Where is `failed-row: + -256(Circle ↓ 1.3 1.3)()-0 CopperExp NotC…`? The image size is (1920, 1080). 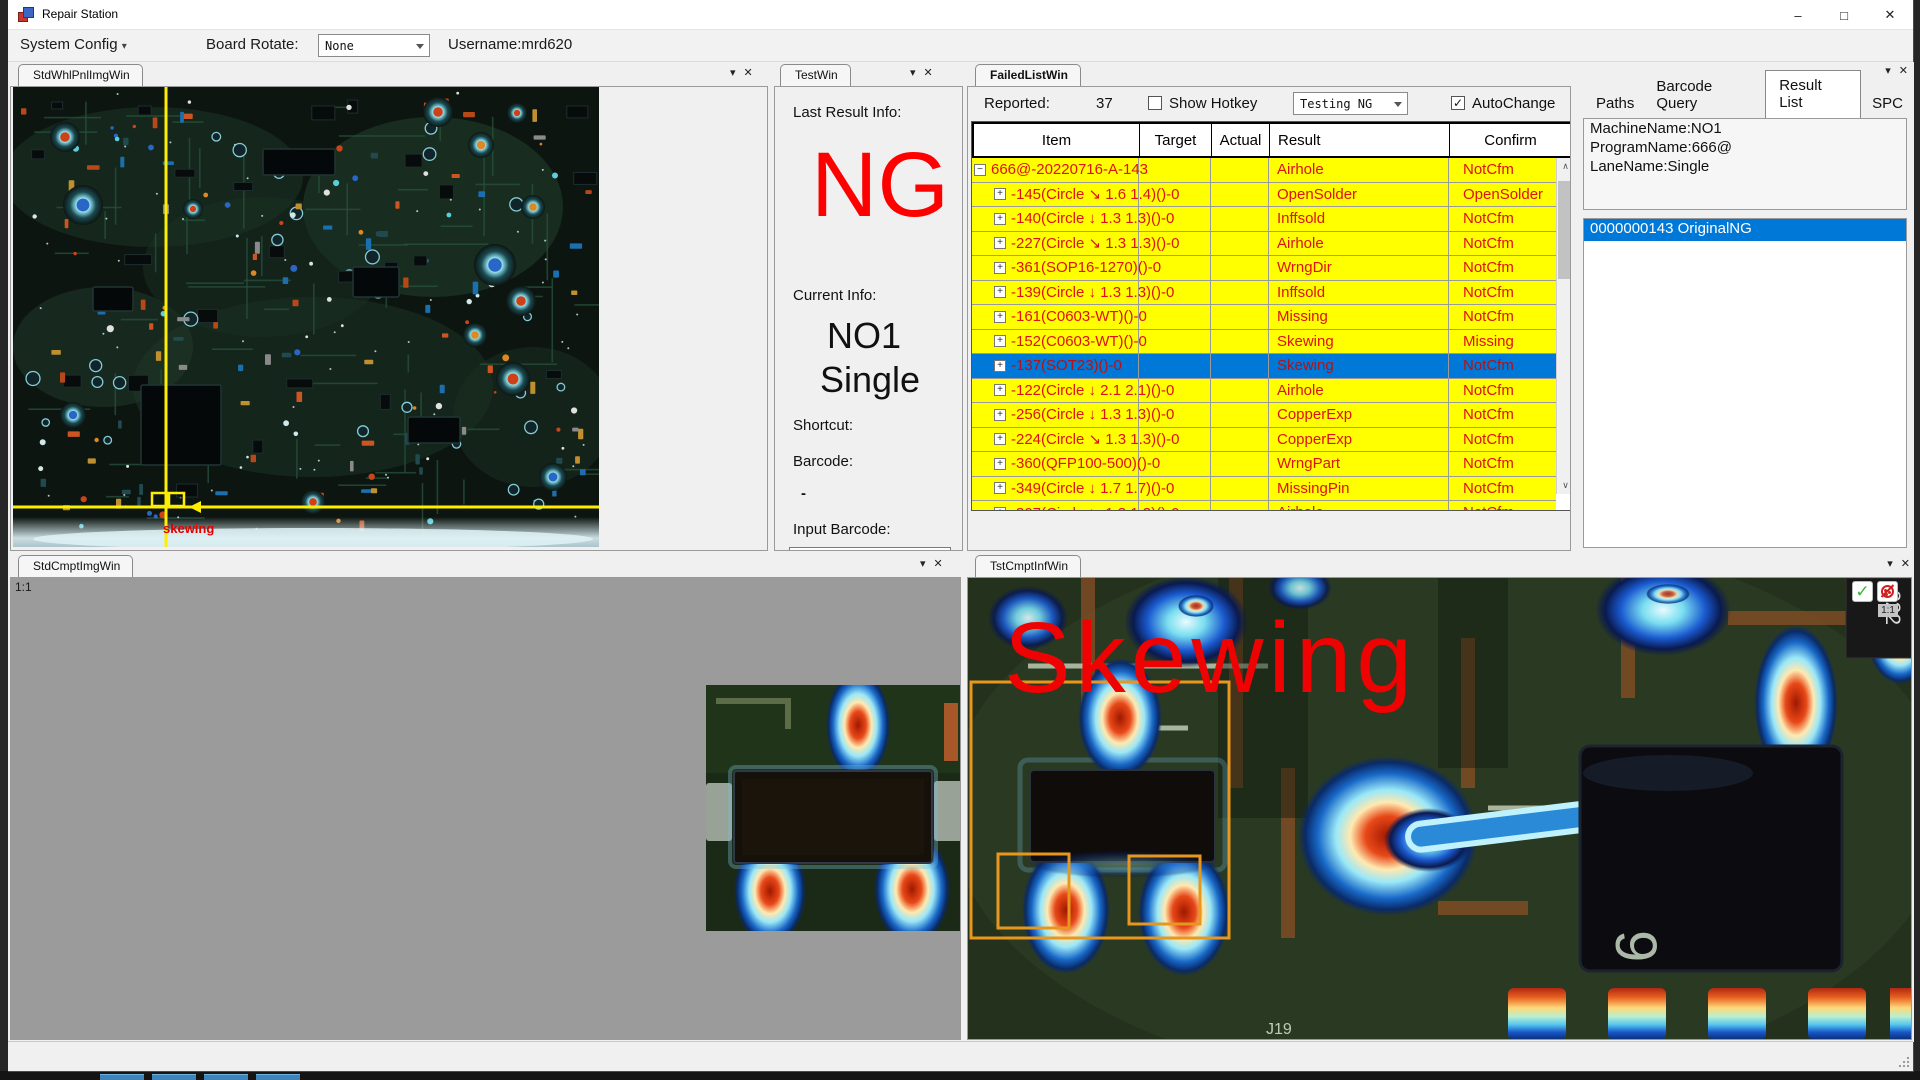 failed-row: + -256(Circle ↓ 1.3 1.3)()-0 CopperExp NotC… is located at coordinates (1264, 415).